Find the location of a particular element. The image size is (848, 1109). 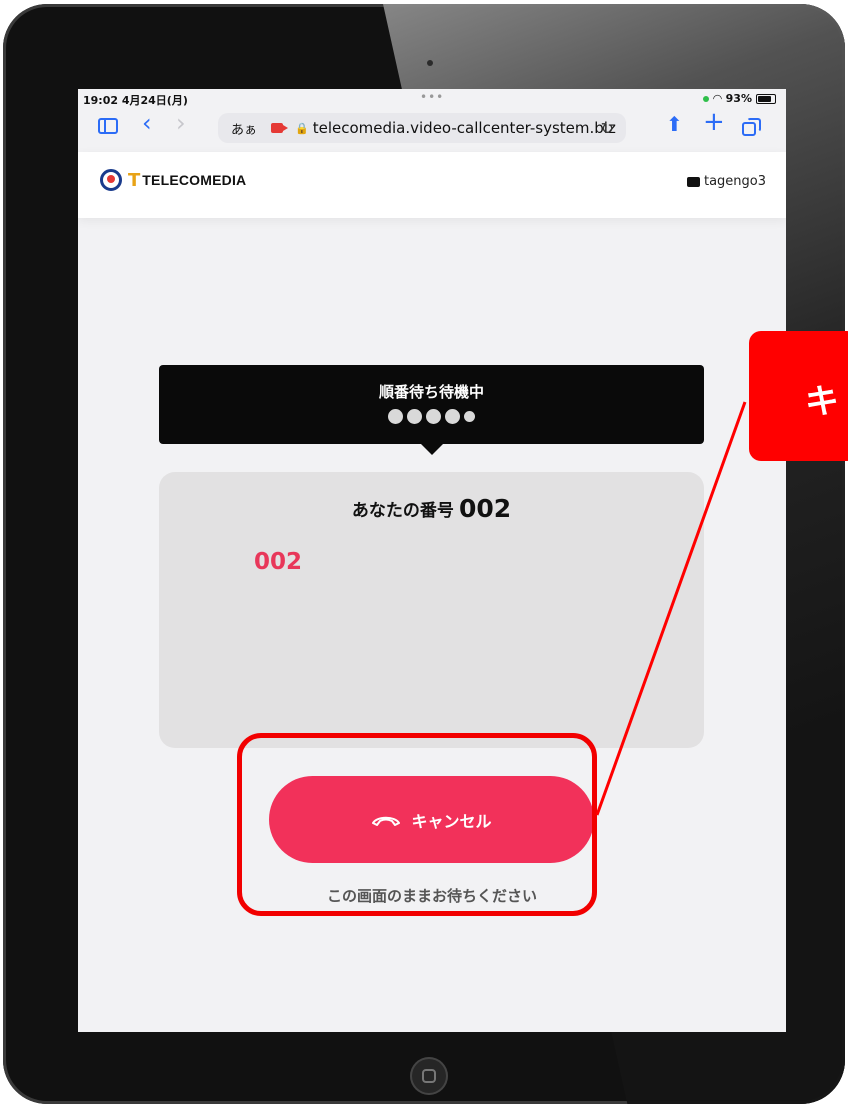

callout-text: キ is located at coordinates (822, 402).